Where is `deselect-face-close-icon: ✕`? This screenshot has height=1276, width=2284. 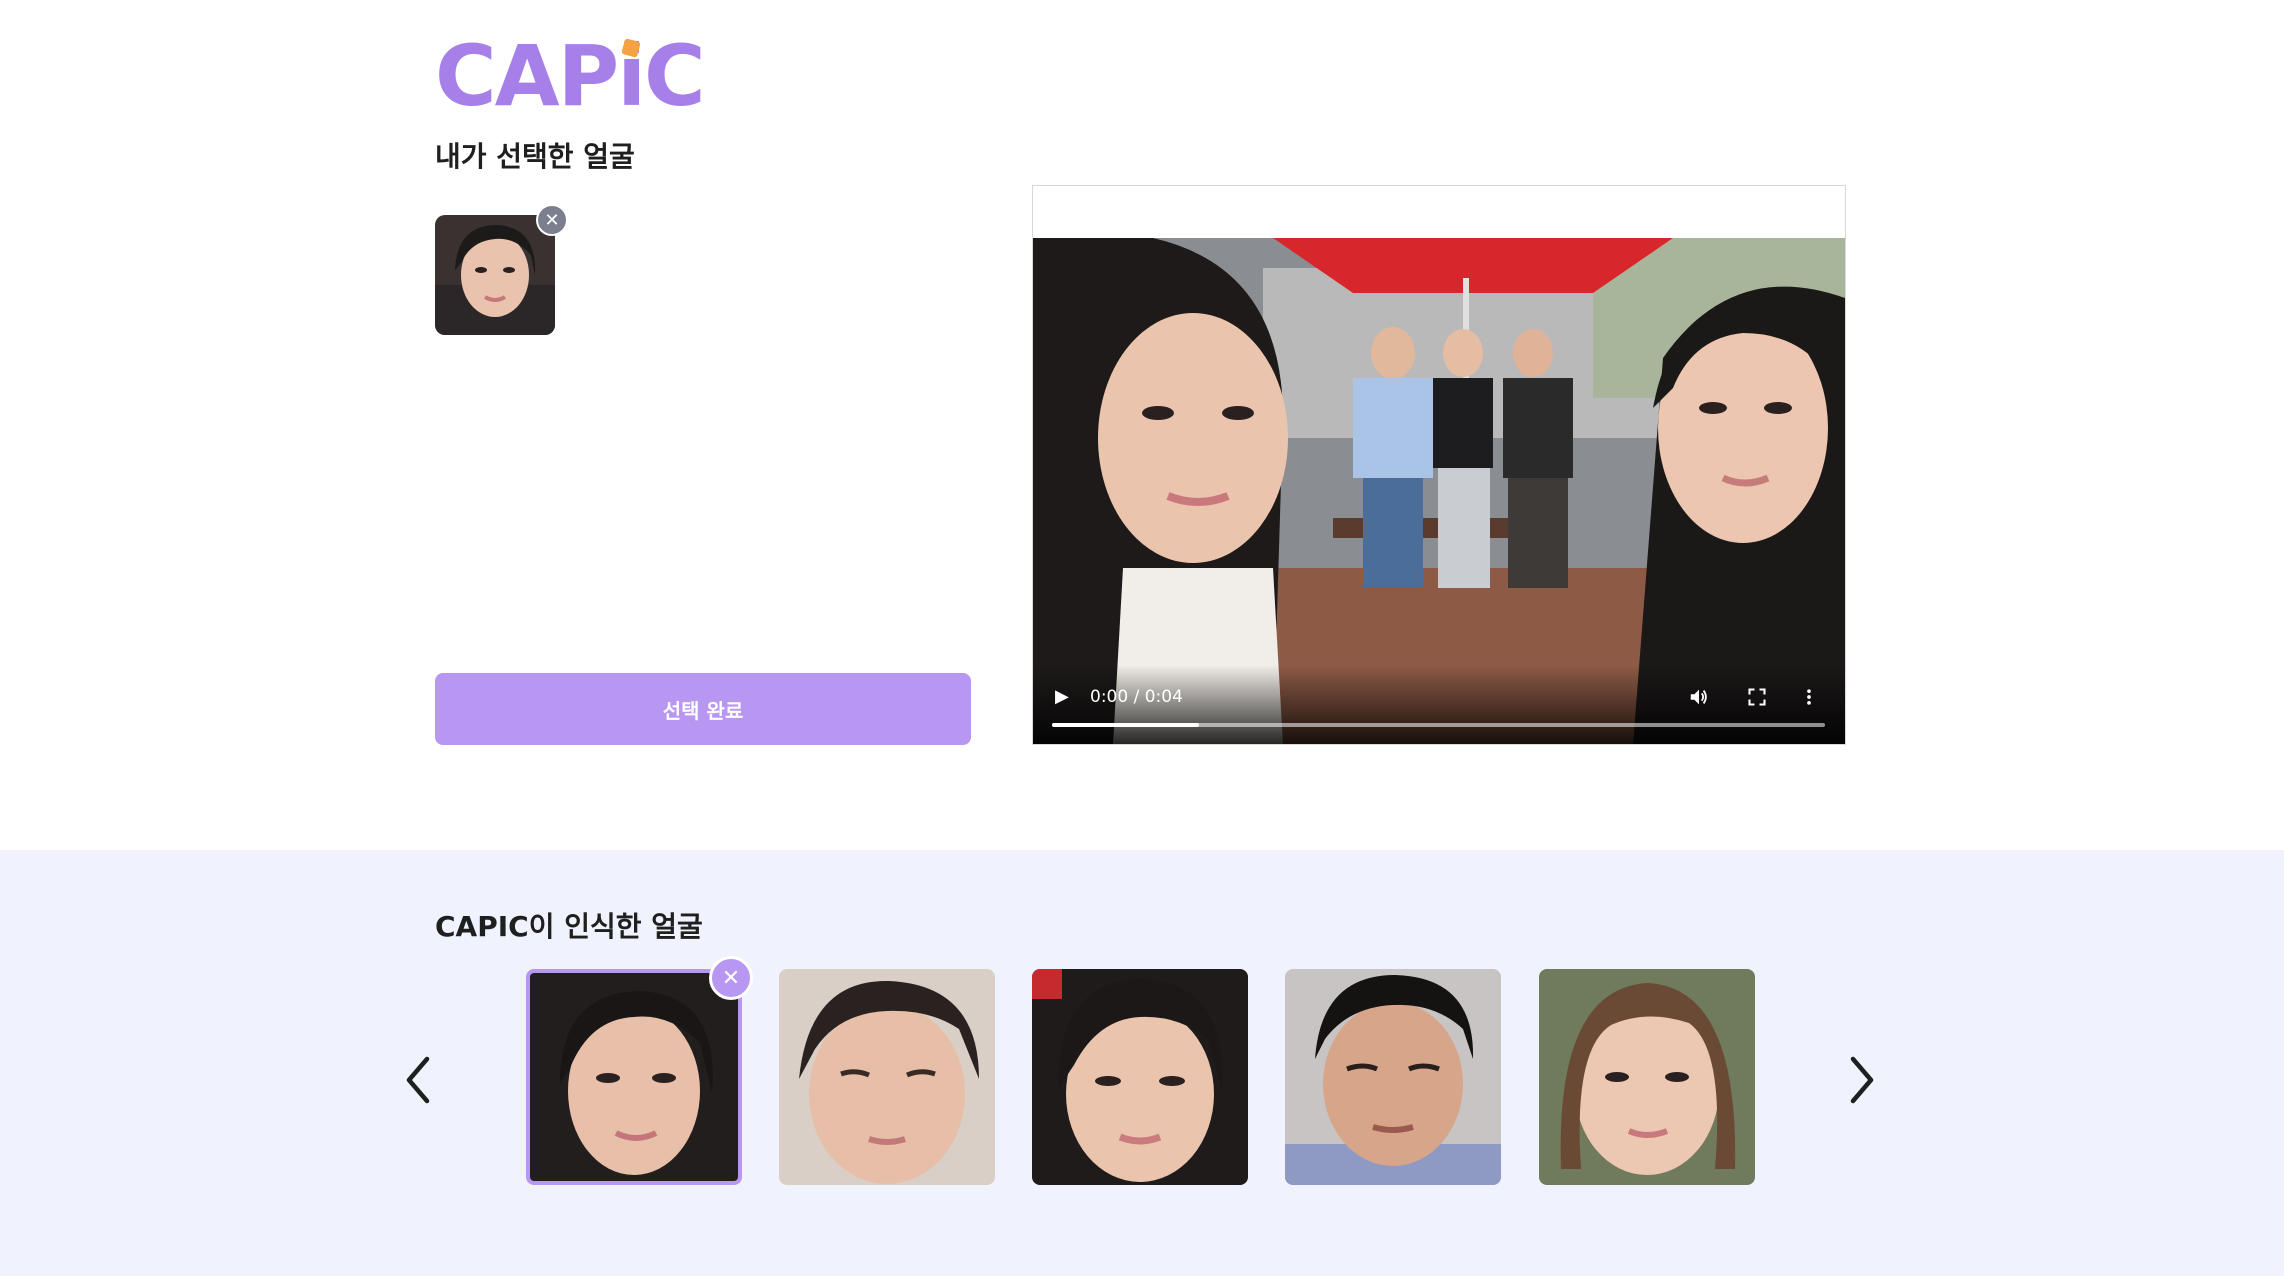 deselect-face-close-icon: ✕ is located at coordinates (731, 978).